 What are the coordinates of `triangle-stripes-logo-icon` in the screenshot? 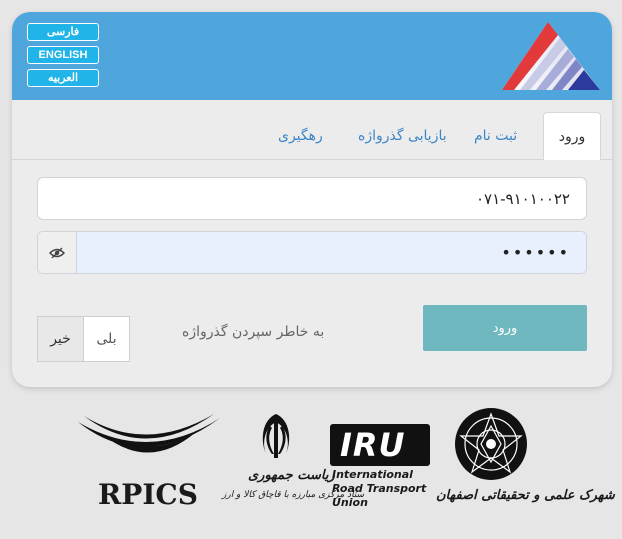 It's located at (551, 56).